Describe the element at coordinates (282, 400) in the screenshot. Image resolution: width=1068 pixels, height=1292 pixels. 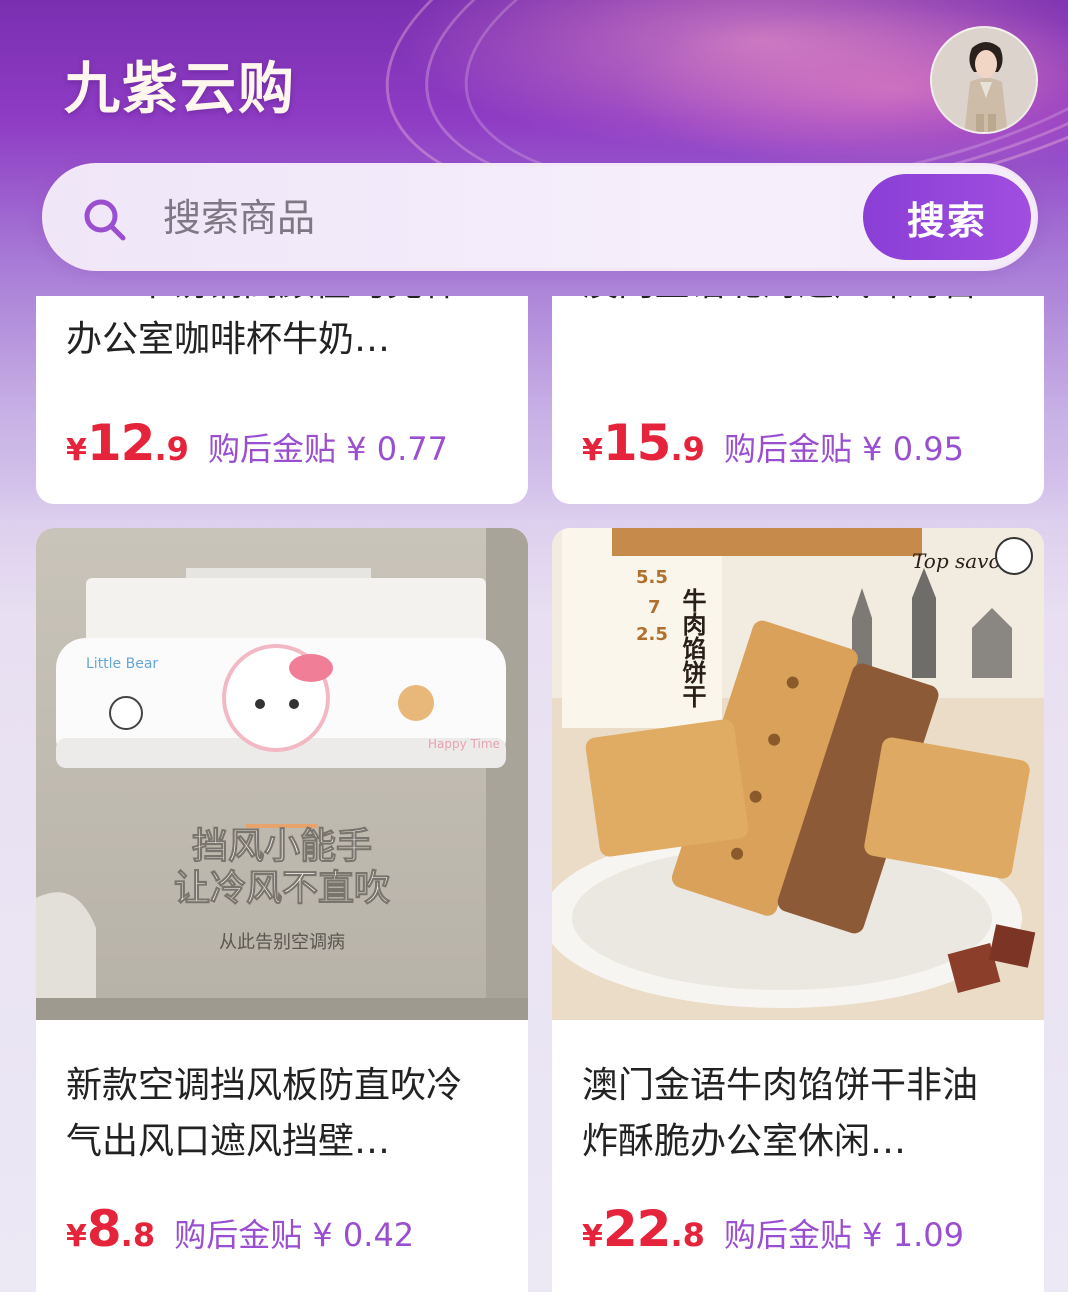
I see `product-card: 304不锈钢高颜值马克杯办公室咖啡杯牛奶… ¥12.9 购后金贴 ¥ 0.77` at that location.